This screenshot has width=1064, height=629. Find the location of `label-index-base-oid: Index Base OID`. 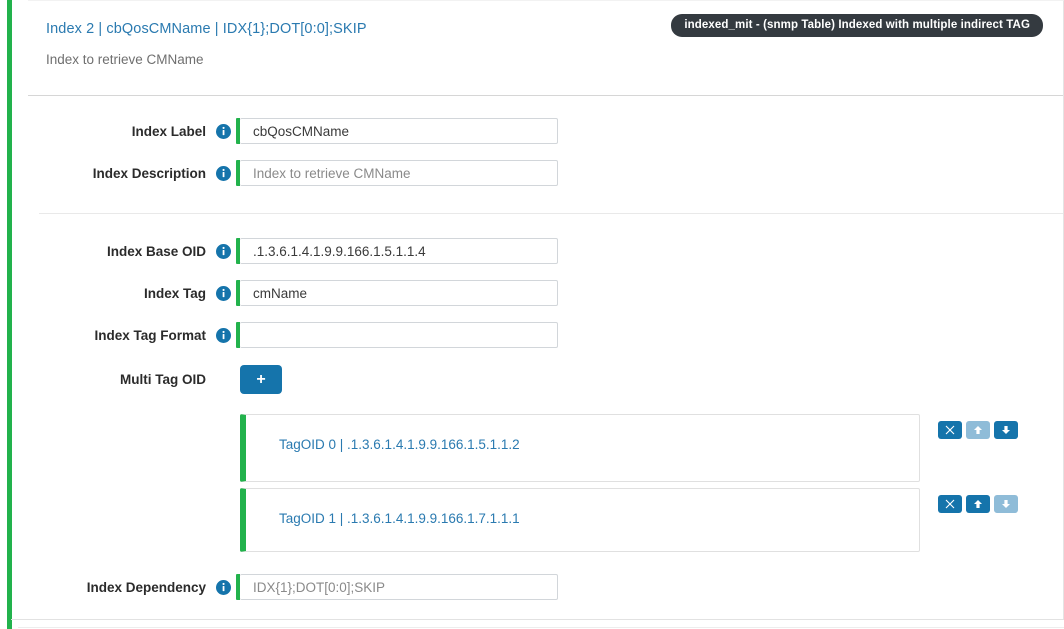

label-index-base-oid: Index Base OID is located at coordinates (156, 251).